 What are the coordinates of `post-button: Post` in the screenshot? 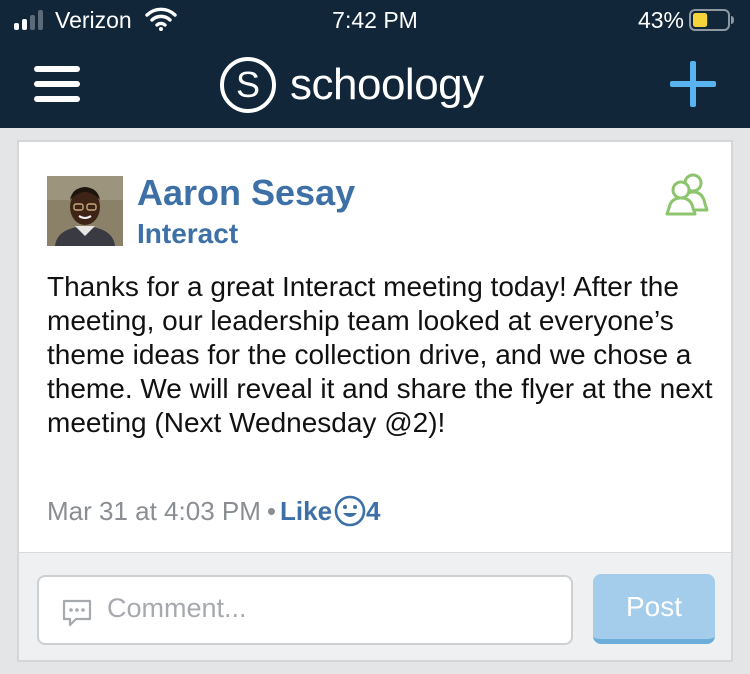 It's located at (654, 609).